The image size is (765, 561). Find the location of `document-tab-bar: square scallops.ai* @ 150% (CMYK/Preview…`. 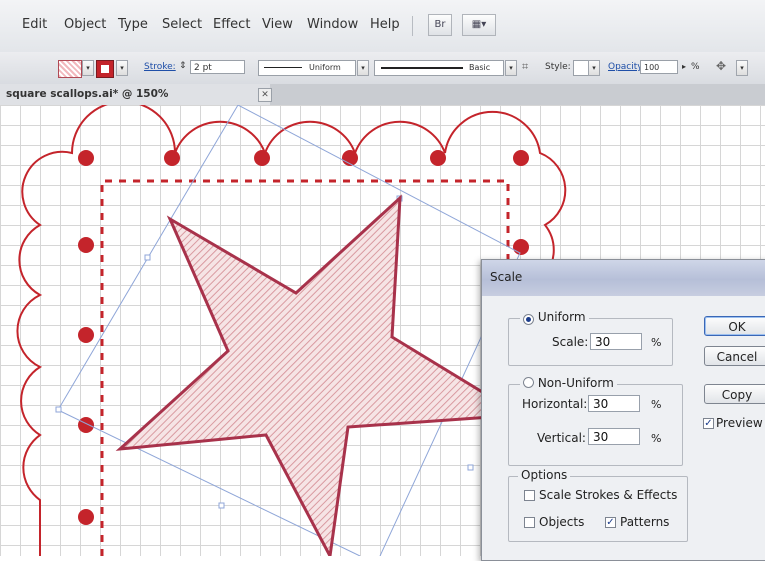

document-tab-bar: square scallops.ai* @ 150% (CMYK/Preview… is located at coordinates (382, 102).